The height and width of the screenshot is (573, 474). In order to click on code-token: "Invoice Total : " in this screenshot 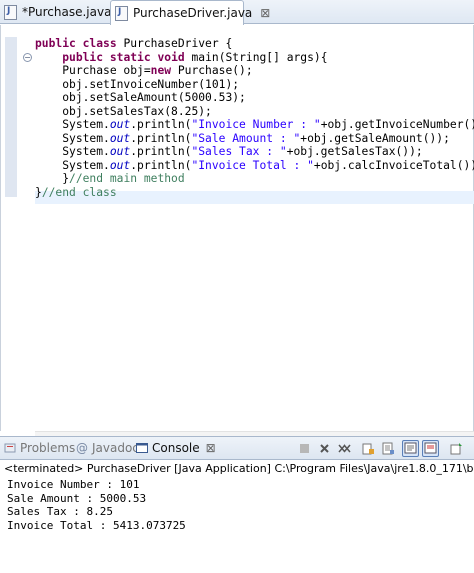, I will do `click(252, 165)`.